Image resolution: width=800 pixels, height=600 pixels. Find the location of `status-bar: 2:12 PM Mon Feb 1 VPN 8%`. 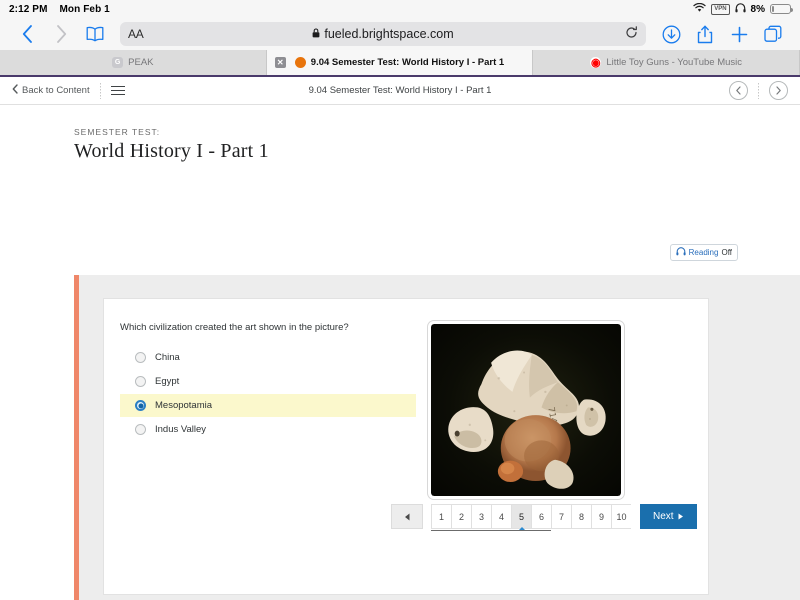

status-bar: 2:12 PM Mon Feb 1 VPN 8% is located at coordinates (400, 9).